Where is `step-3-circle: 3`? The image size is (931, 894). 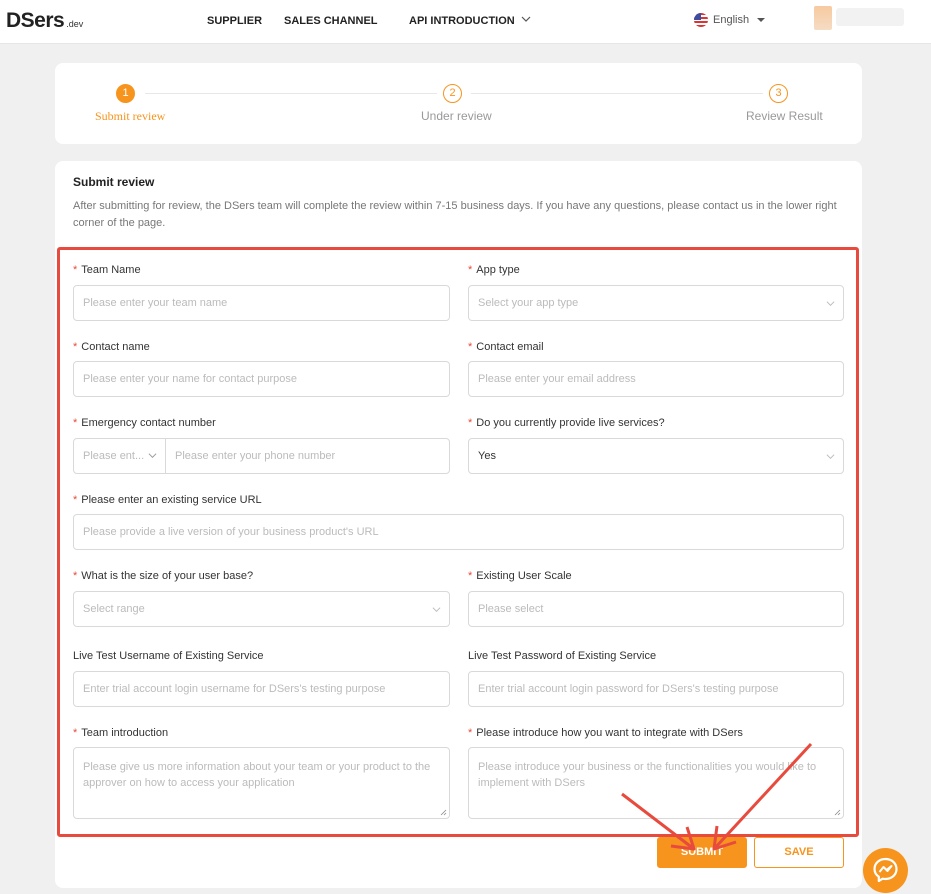
step-3-circle: 3 is located at coordinates (778, 93).